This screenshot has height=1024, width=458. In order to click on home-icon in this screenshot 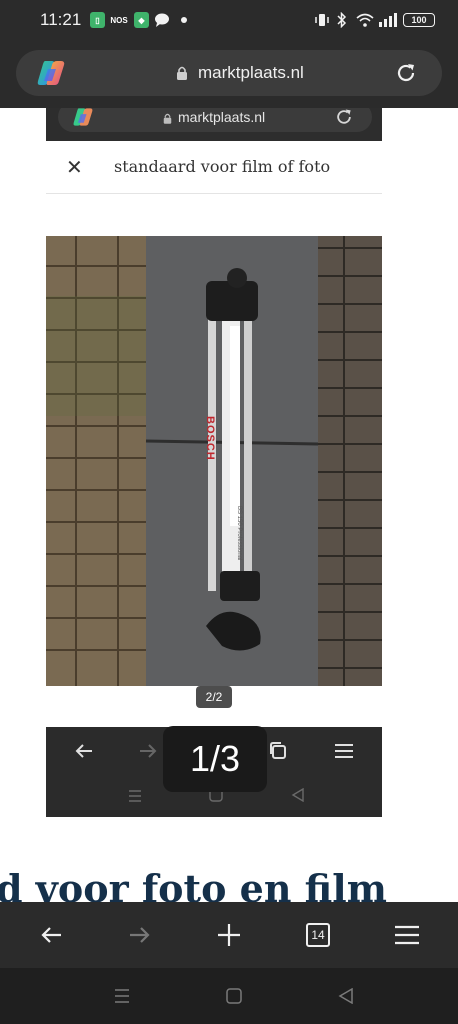, I will do `click(234, 996)`.